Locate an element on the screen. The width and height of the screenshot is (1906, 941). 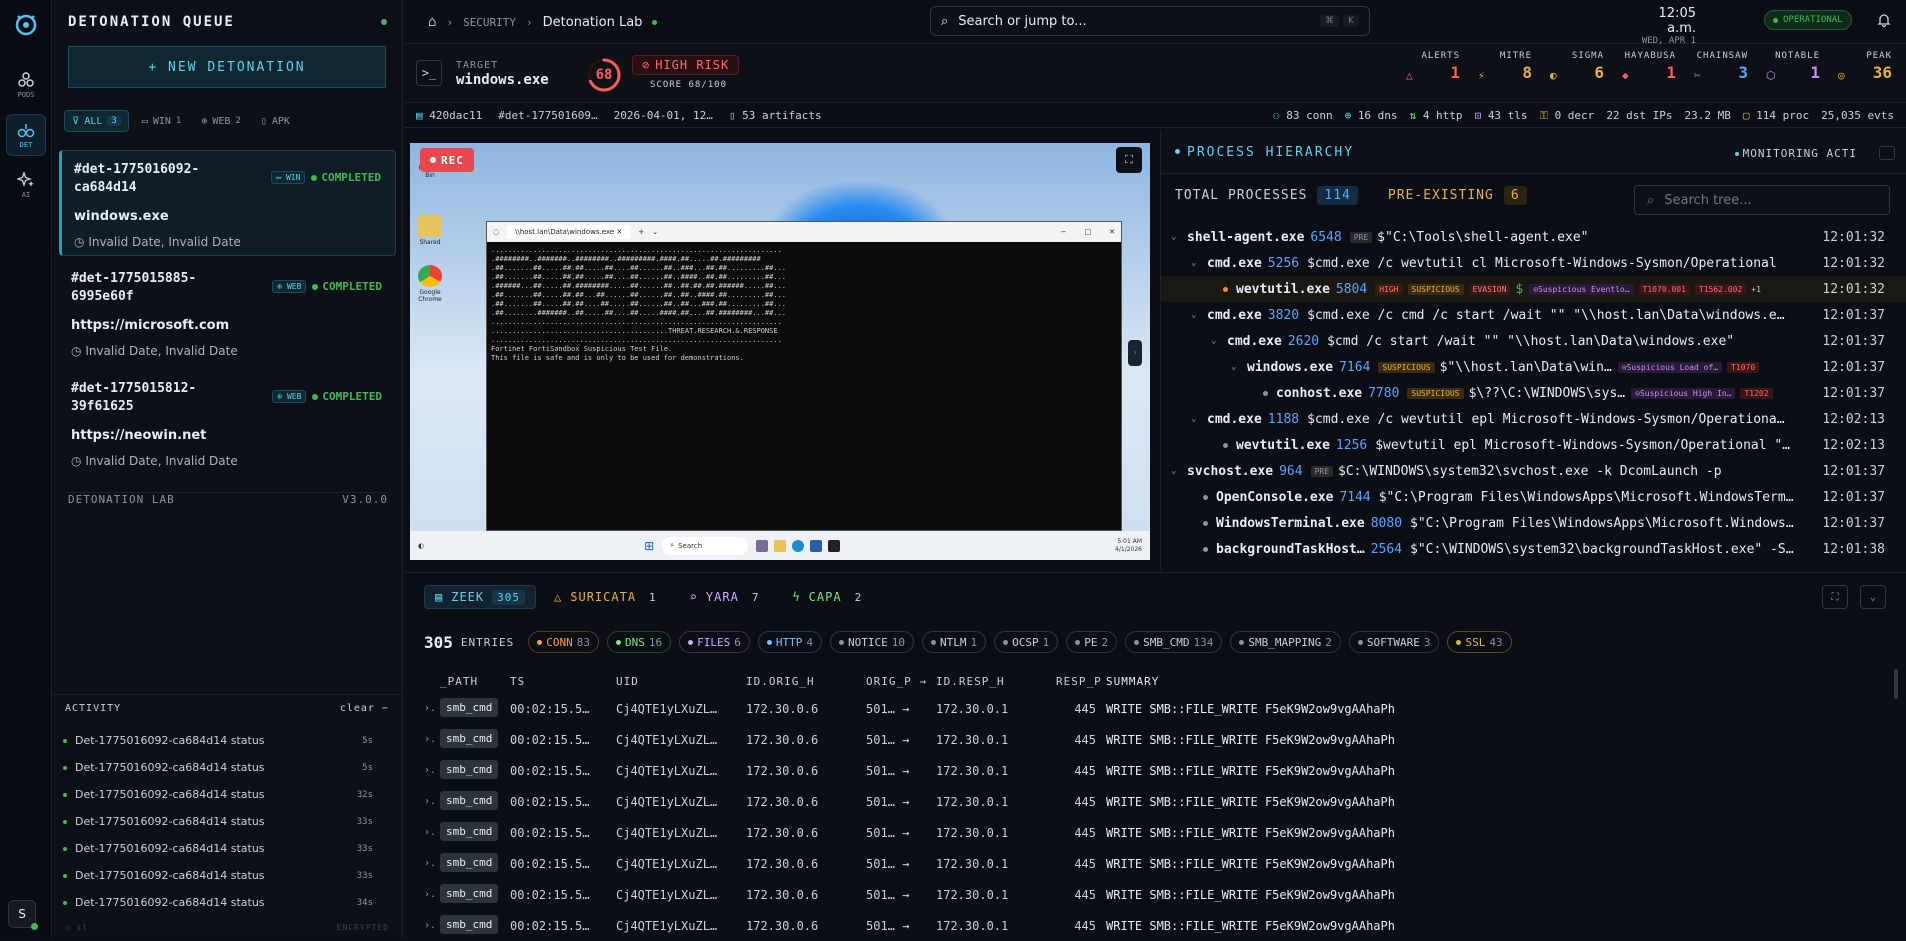
stat-chainsaw: CHAINSAW 3 ✂ is located at coordinates (1721, 66).